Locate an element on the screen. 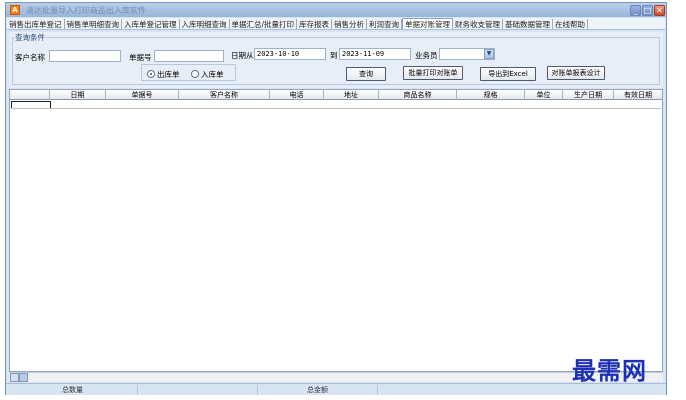 The image size is (686, 400). radio-in: 入库单 is located at coordinates (207, 74).